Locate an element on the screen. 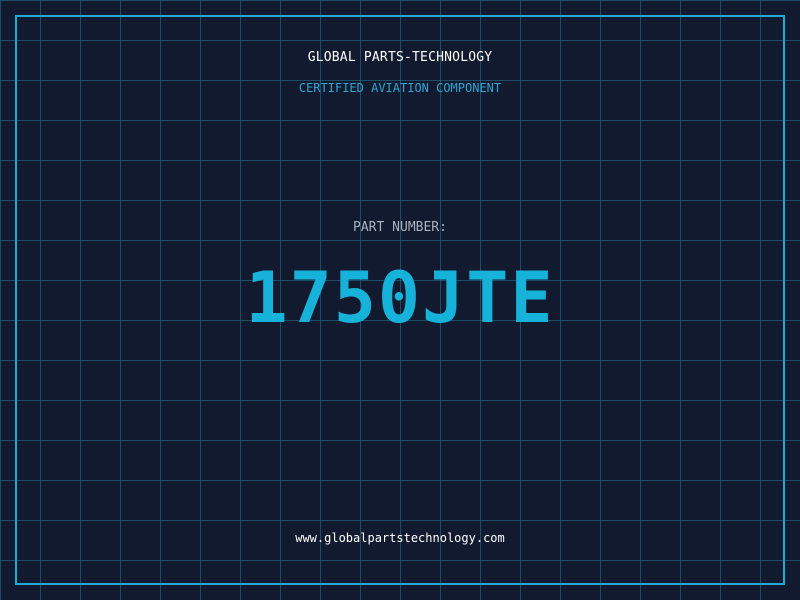 This screenshot has height=600, width=800. part-number-value: 1750JTE is located at coordinates (400, 298).